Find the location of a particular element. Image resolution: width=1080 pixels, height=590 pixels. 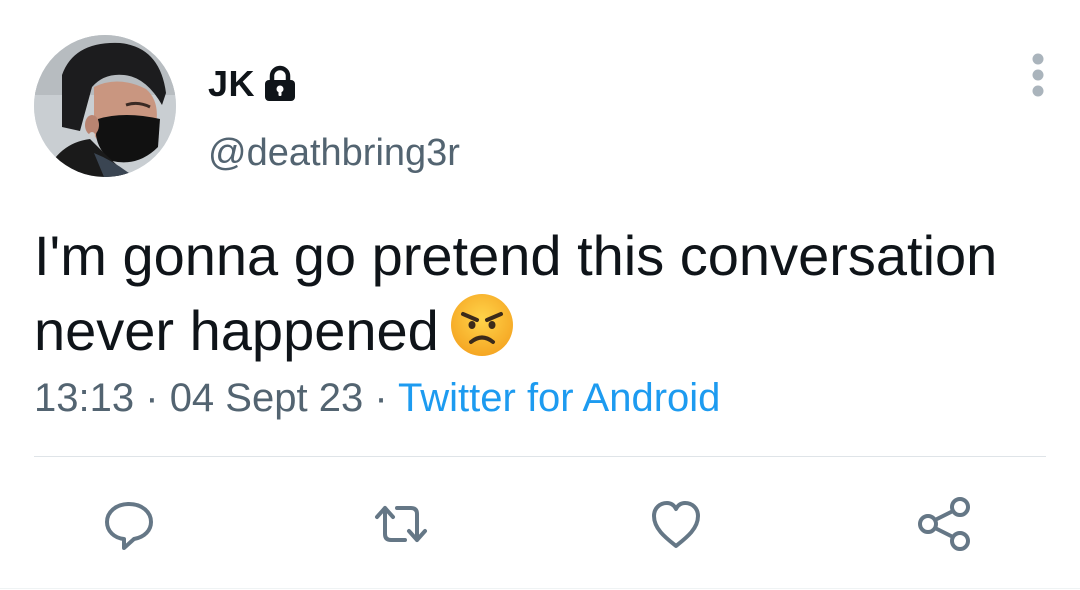

reply-button is located at coordinates (129, 524).